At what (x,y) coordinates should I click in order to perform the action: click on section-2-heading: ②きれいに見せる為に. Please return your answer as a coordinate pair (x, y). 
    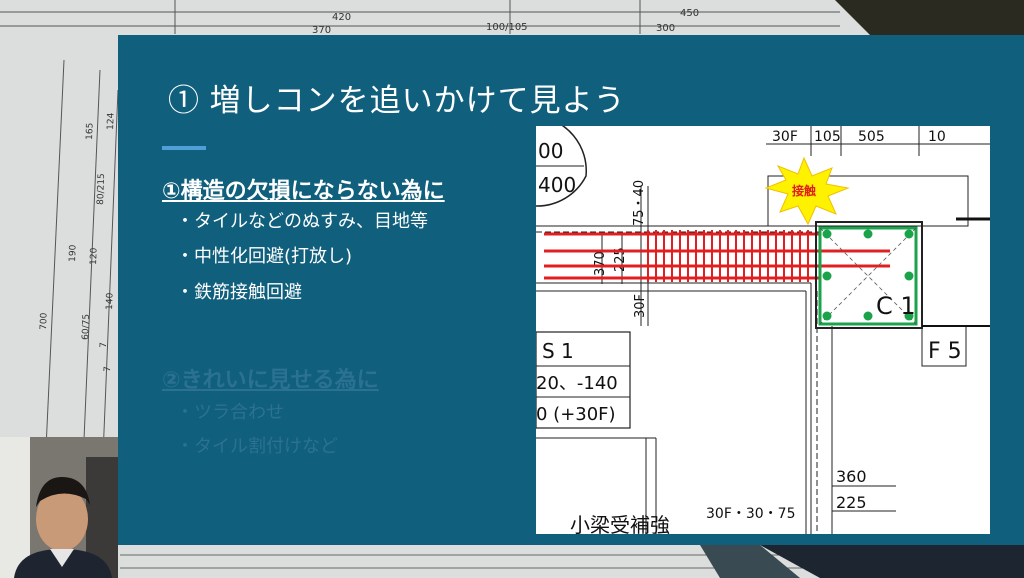
    Looking at the image, I should click on (270, 380).